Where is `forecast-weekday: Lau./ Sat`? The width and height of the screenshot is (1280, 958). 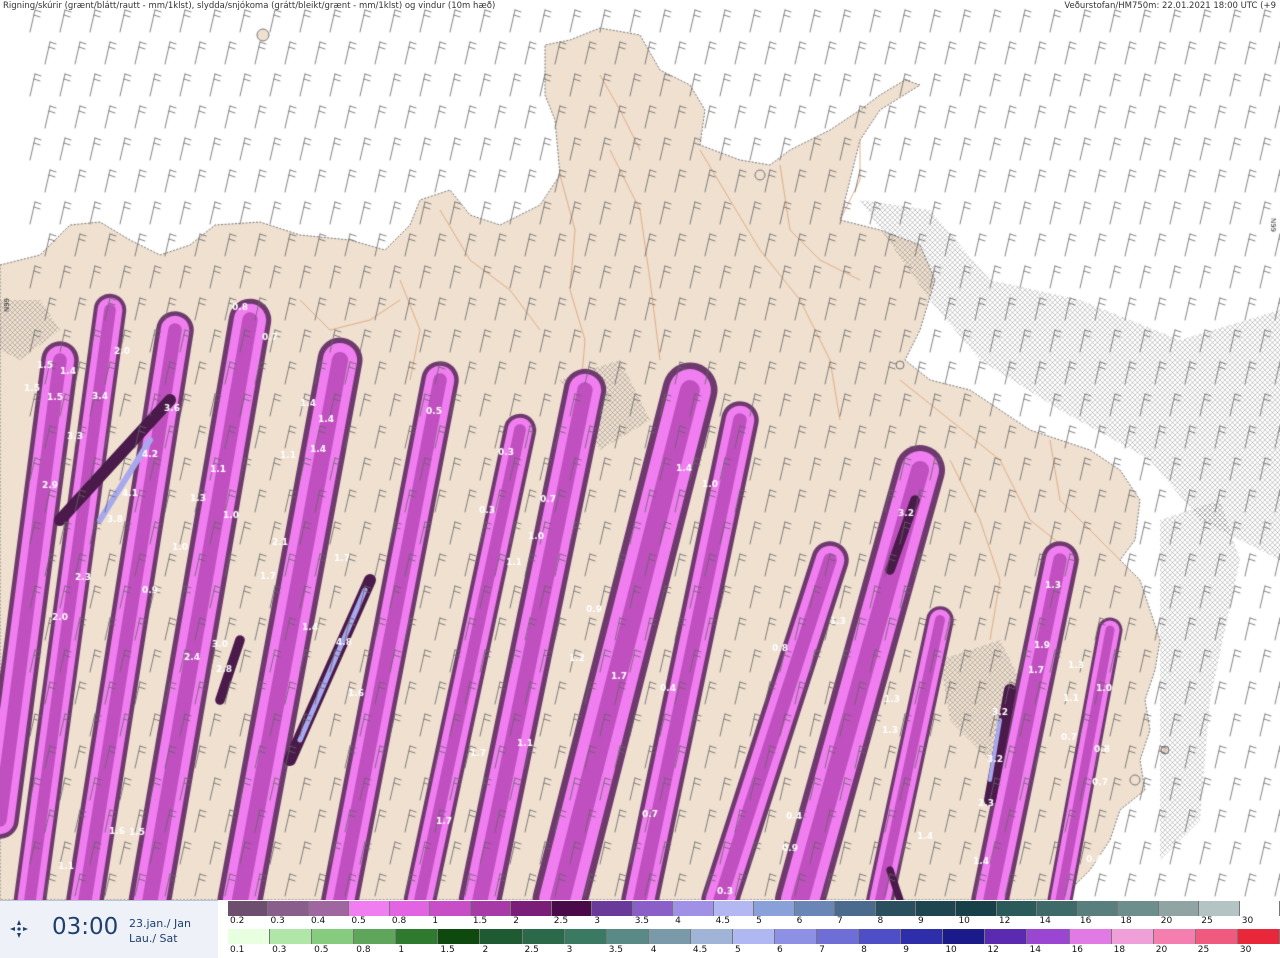 forecast-weekday: Lau./ Sat is located at coordinates (153, 938).